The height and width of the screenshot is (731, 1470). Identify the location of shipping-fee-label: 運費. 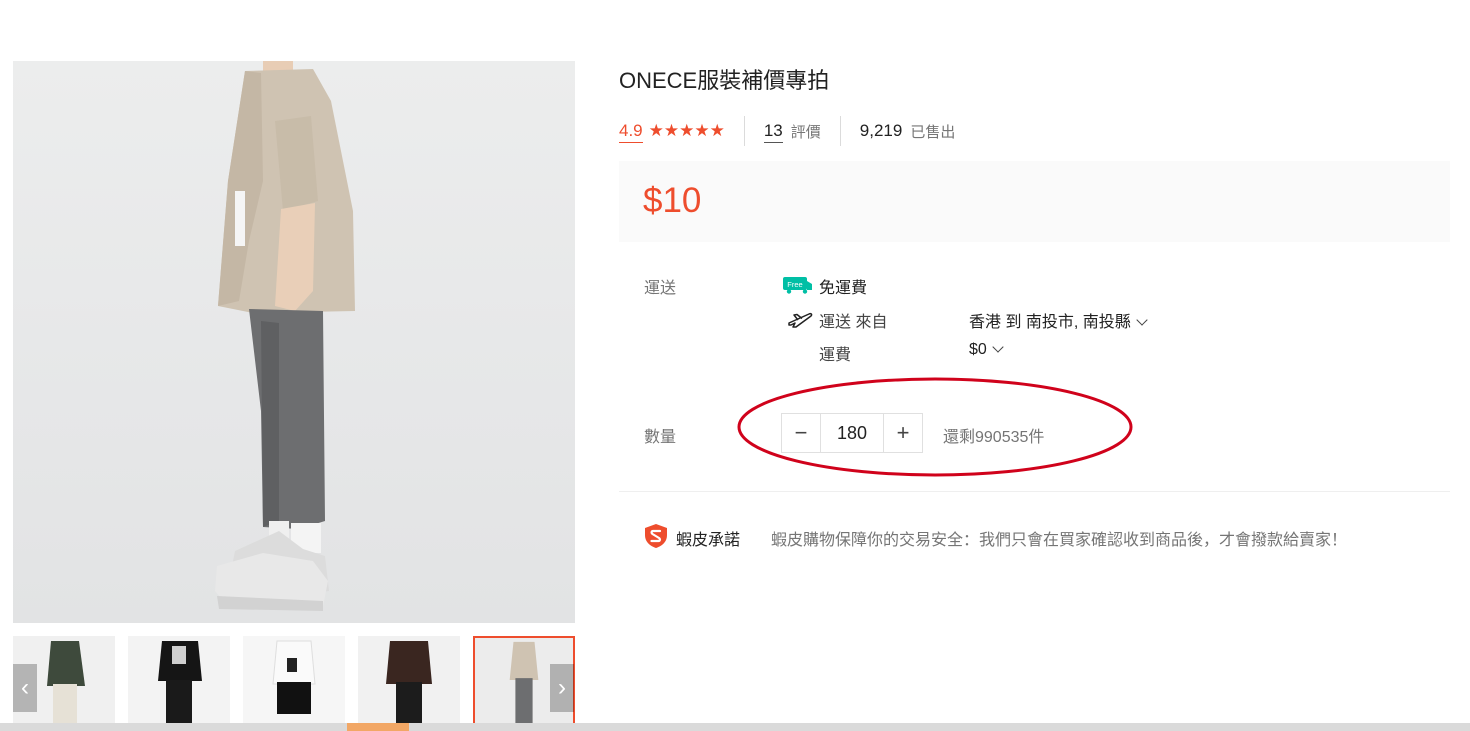
(835, 355).